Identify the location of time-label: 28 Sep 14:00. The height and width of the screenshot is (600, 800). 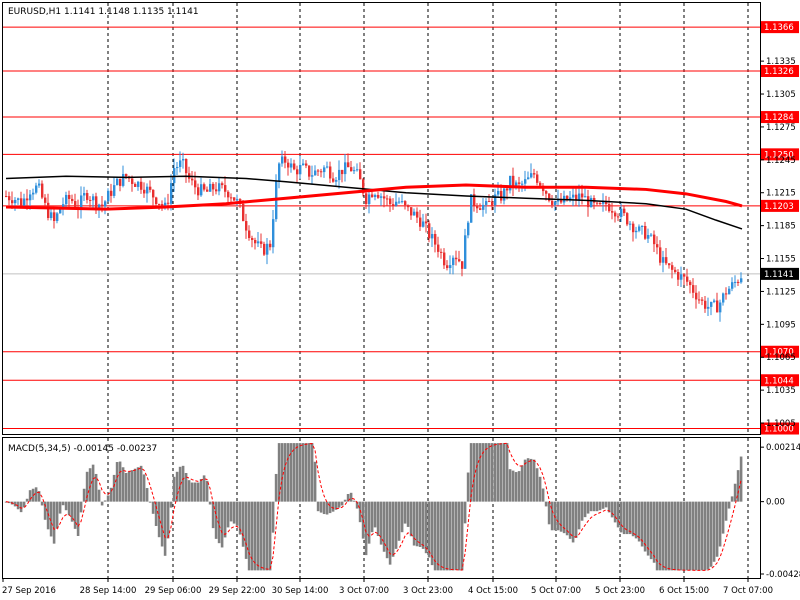
(108, 591).